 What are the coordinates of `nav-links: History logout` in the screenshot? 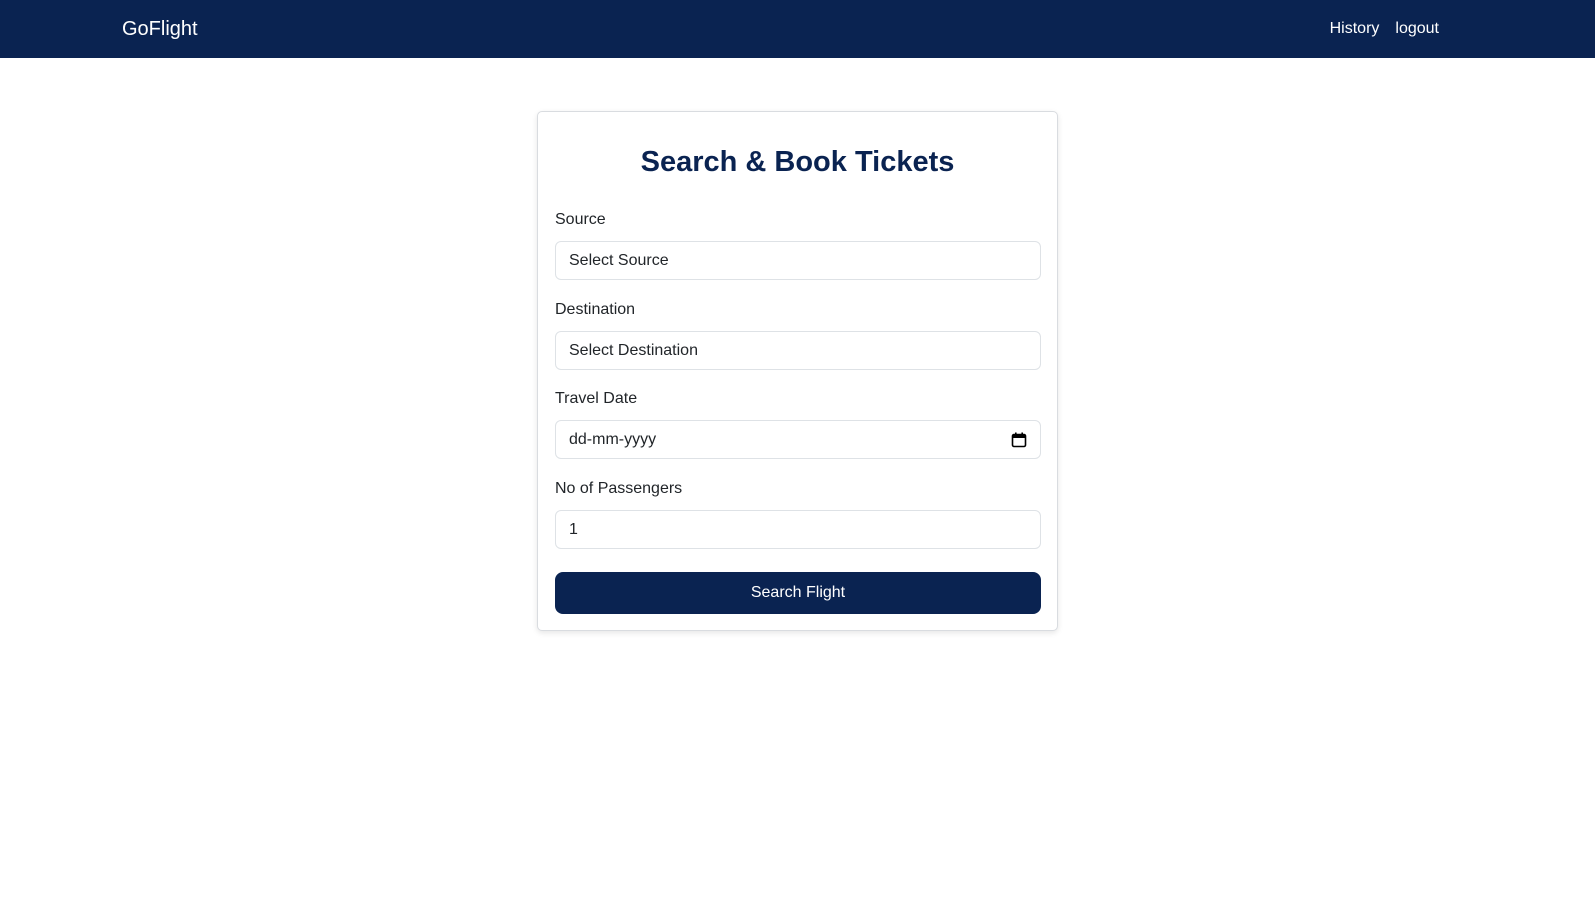 It's located at (1384, 29).